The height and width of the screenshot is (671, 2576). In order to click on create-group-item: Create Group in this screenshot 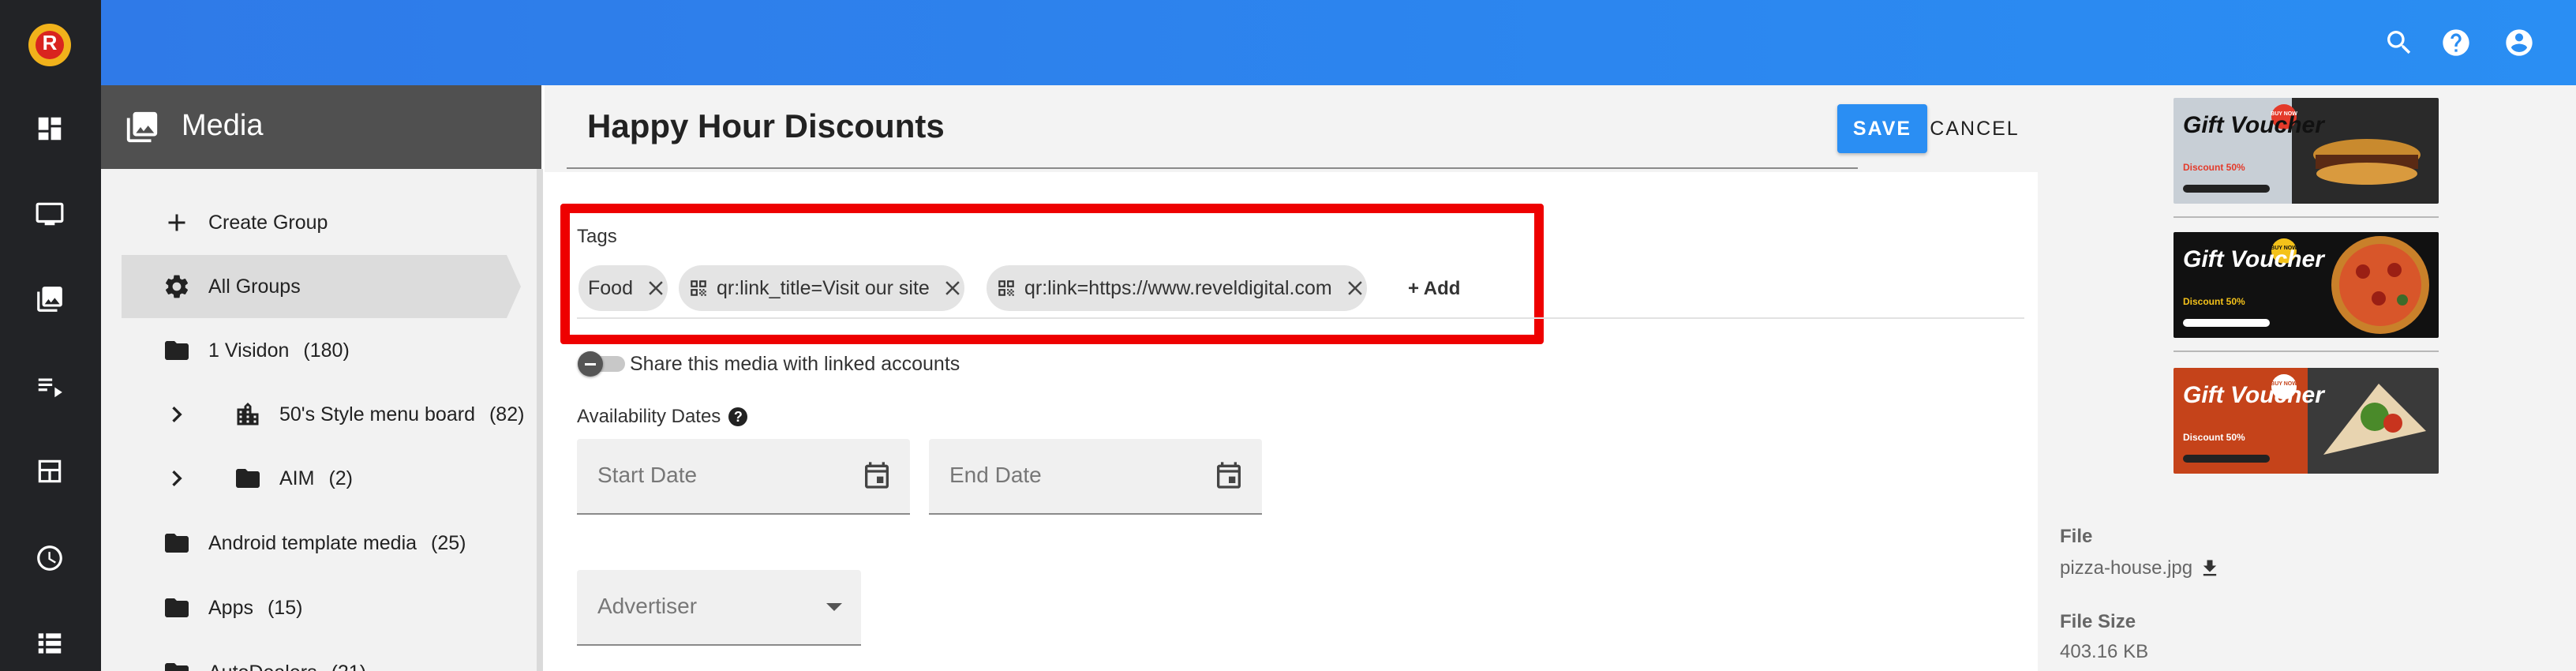, I will do `click(321, 222)`.